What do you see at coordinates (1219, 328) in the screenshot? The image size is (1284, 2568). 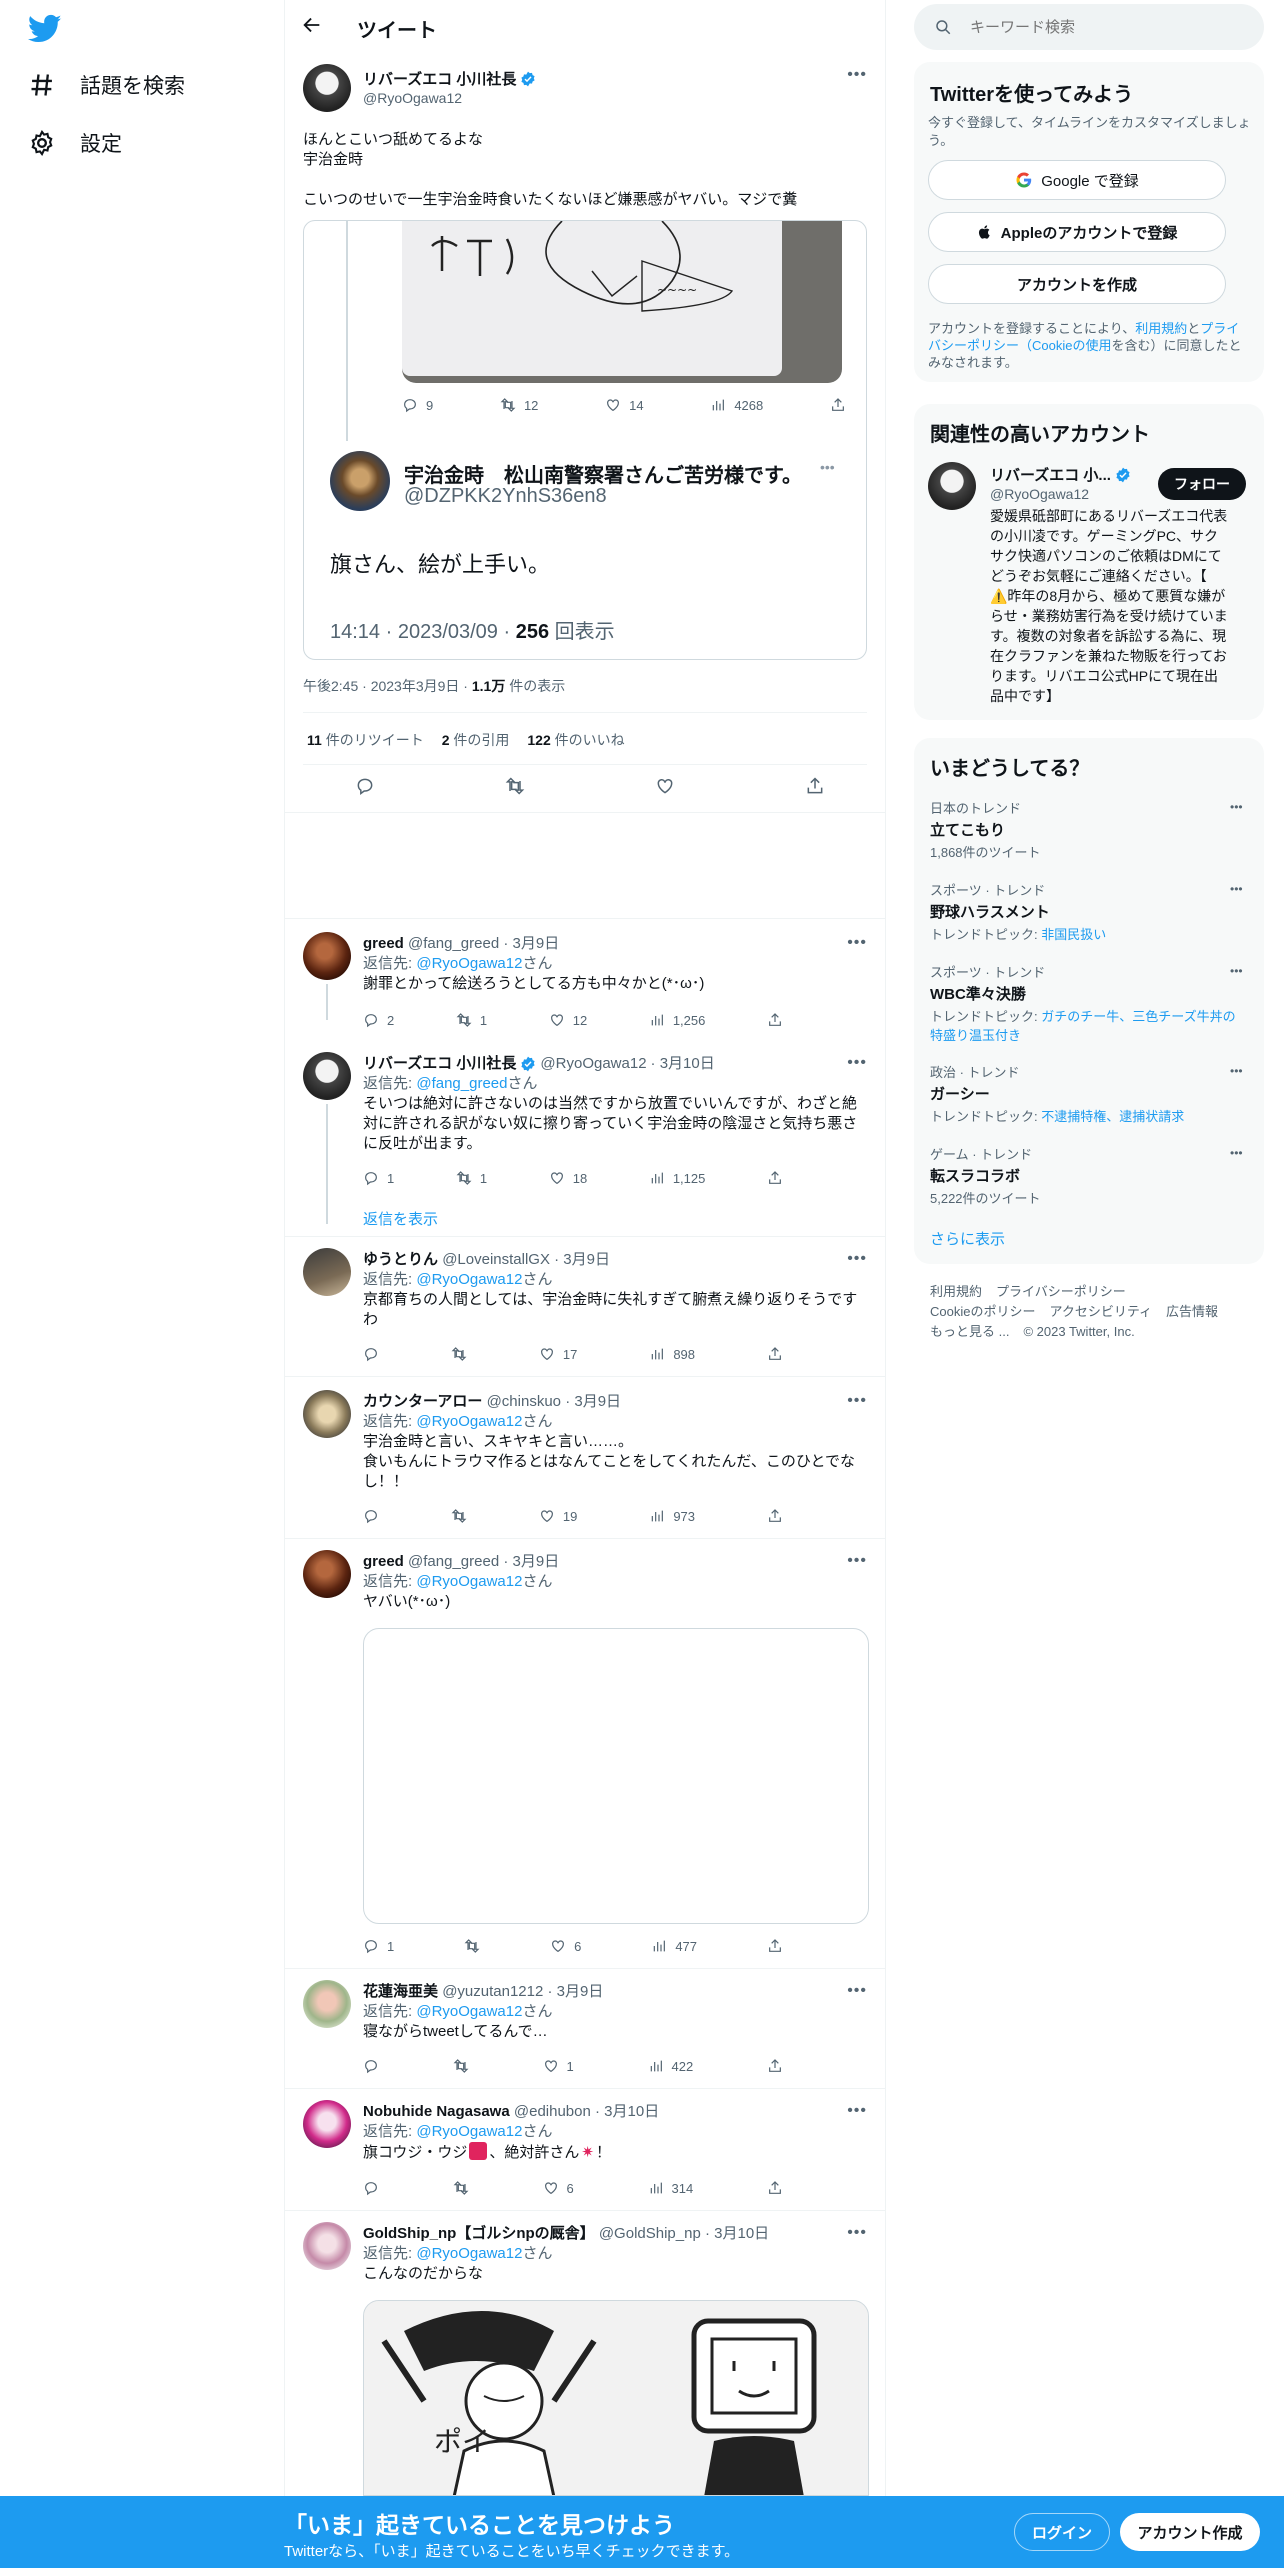 I see `privacy-link: プライ` at bounding box center [1219, 328].